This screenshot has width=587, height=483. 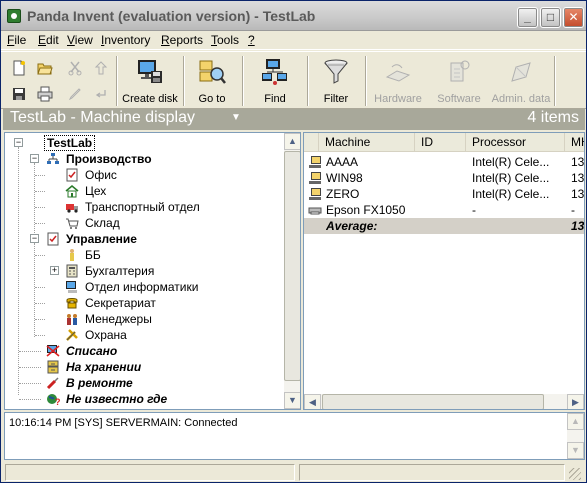 I want to click on go-to-button: Go to, so click(x=212, y=81).